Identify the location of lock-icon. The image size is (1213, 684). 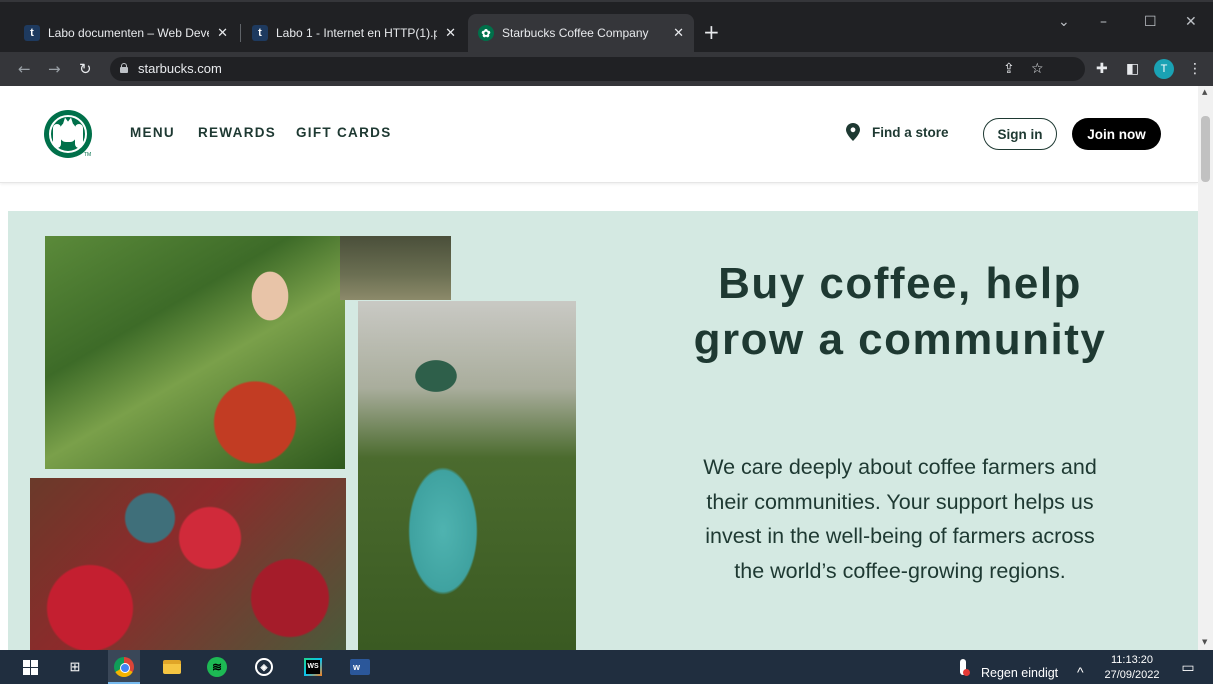
(124, 68).